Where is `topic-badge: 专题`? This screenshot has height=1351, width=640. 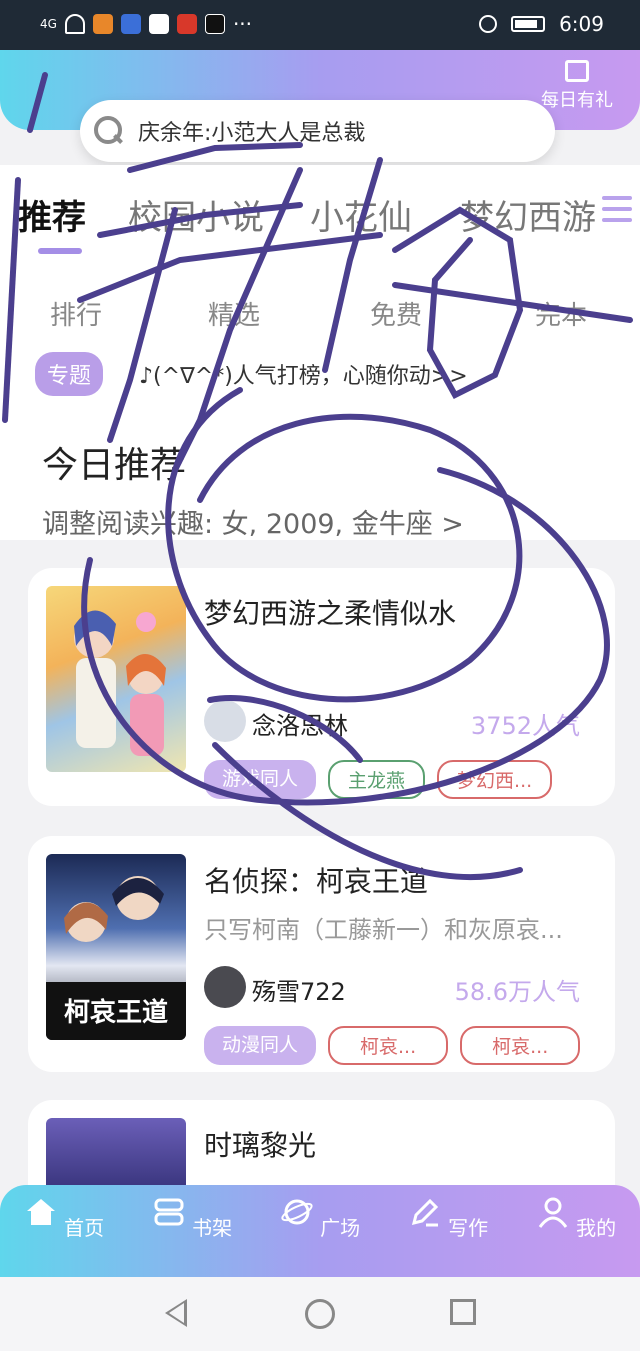 topic-badge: 专题 is located at coordinates (69, 374).